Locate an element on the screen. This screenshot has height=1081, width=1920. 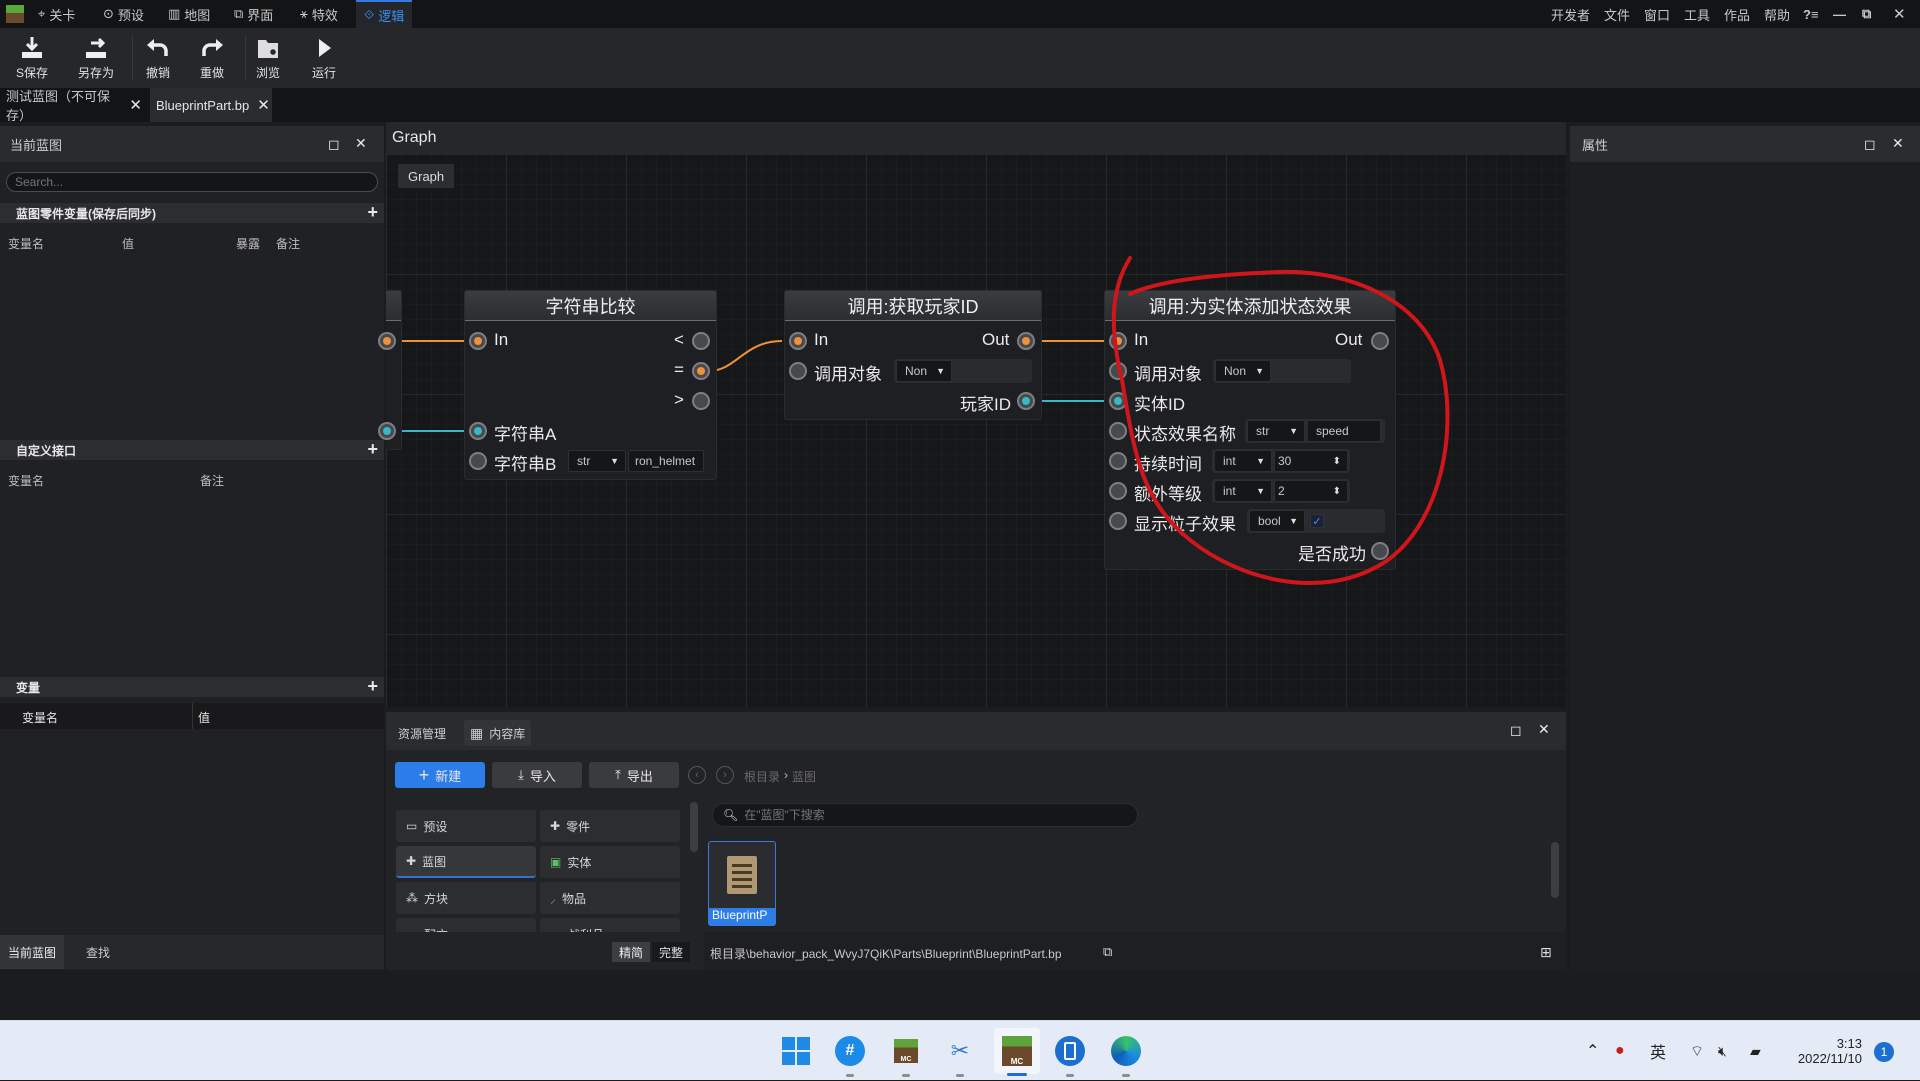
snipping-tool-icon: ✂ is located at coordinates (960, 1054).